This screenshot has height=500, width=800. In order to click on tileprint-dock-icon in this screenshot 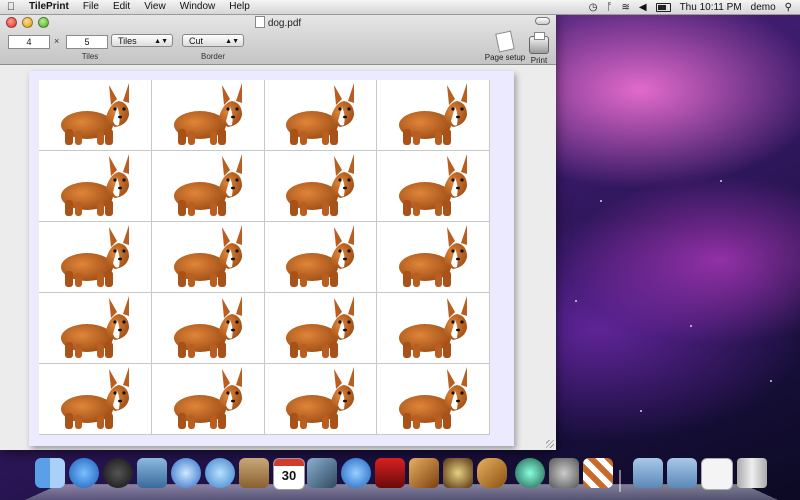, I will do `click(598, 473)`.